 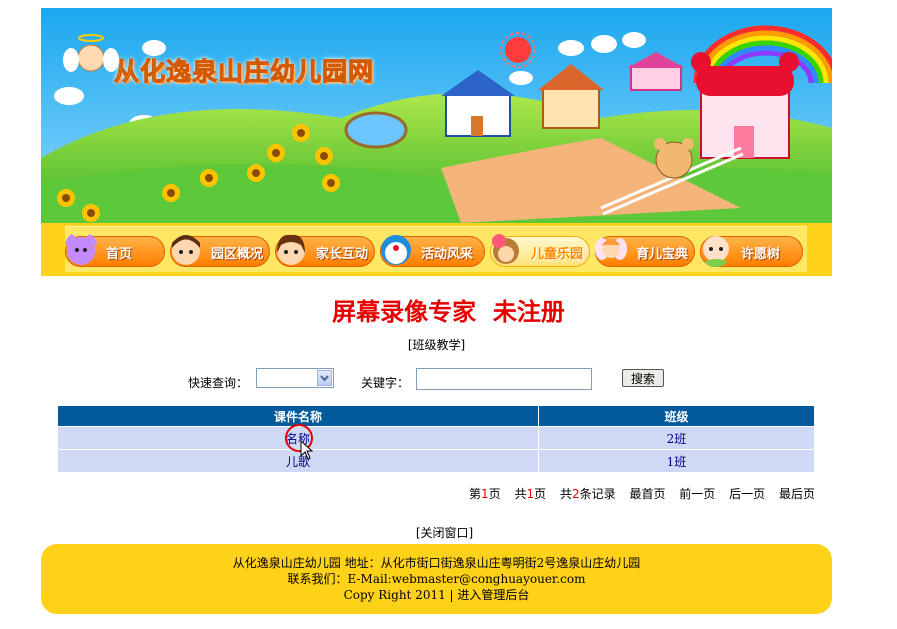 I want to click on nav-item-label: 首页, so click(x=119, y=254).